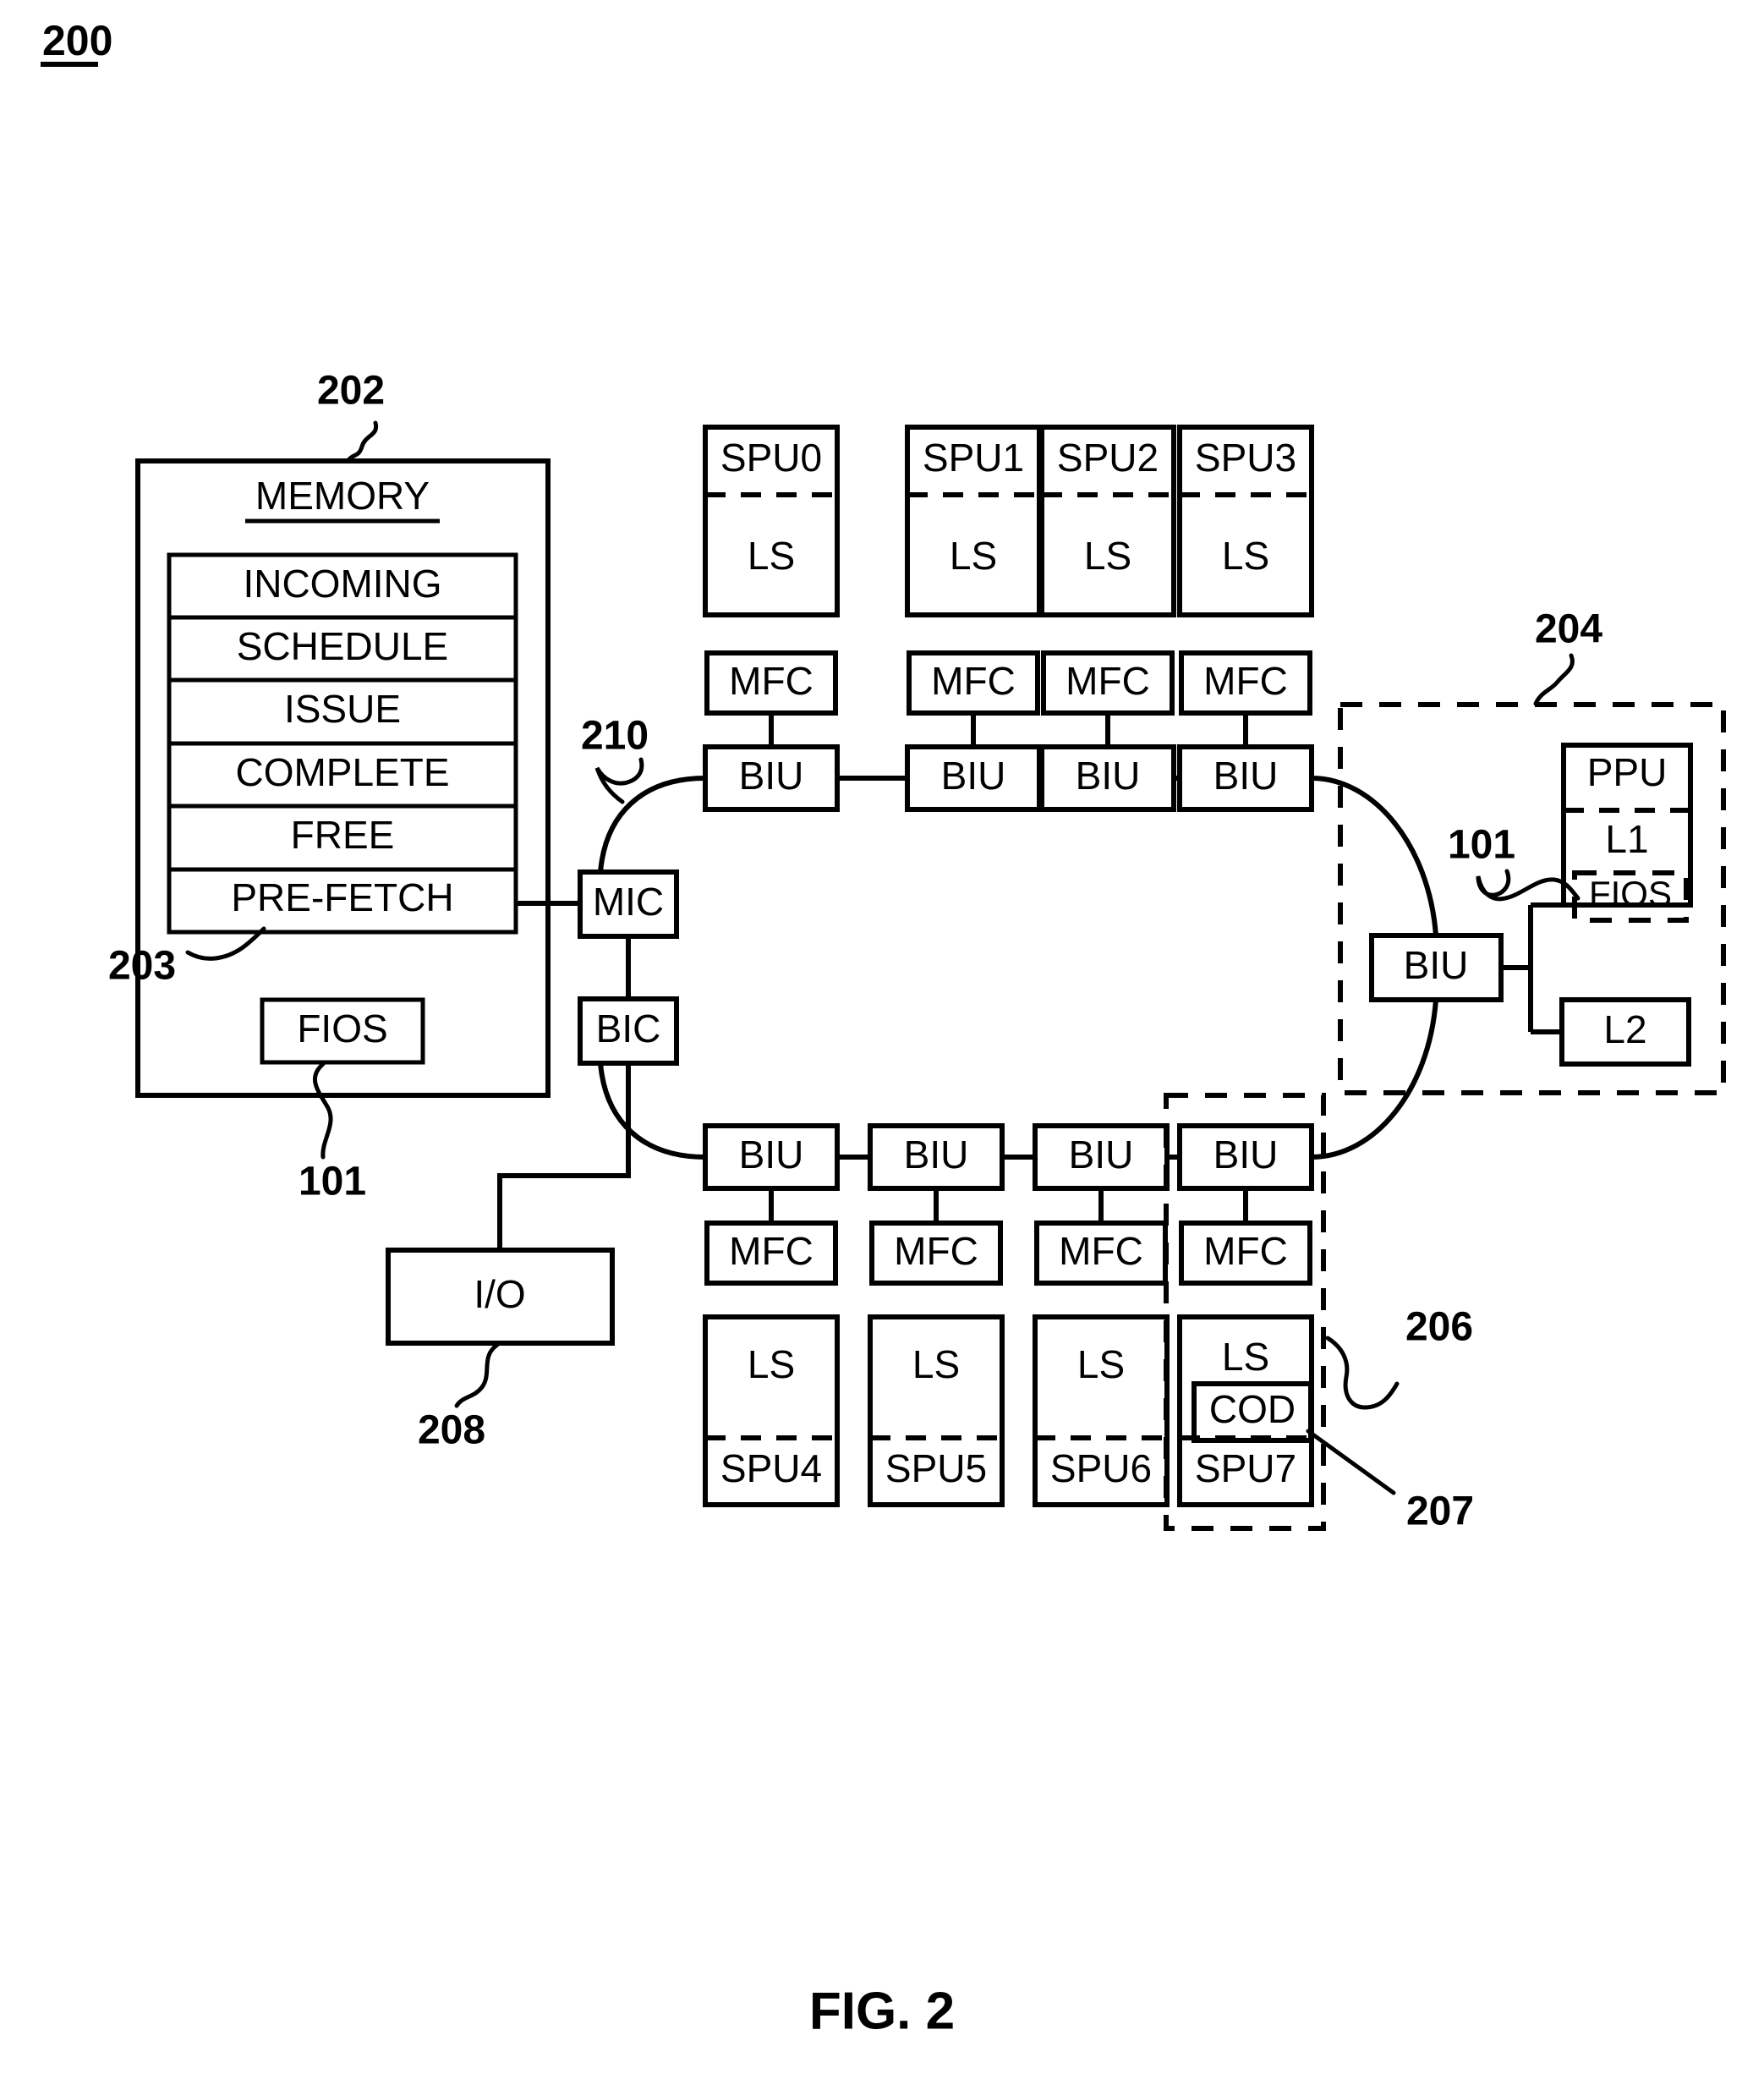  Describe the element at coordinates (936, 1364) in the screenshot. I see `spu5-ls-label: LS` at that location.